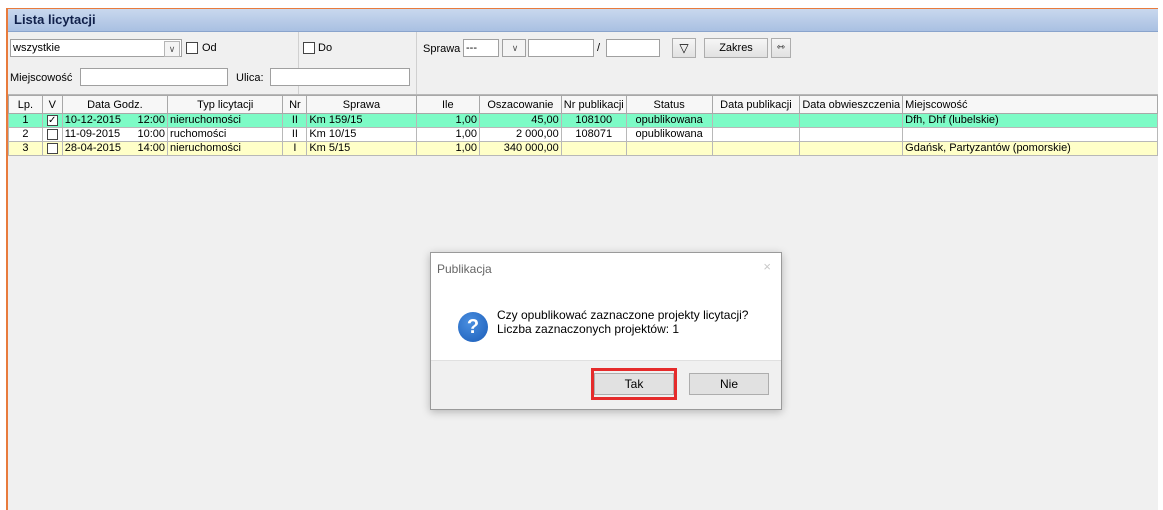 Image resolution: width=1163 pixels, height=510 pixels. I want to click on window-title: Lista licytacji, so click(583, 20).